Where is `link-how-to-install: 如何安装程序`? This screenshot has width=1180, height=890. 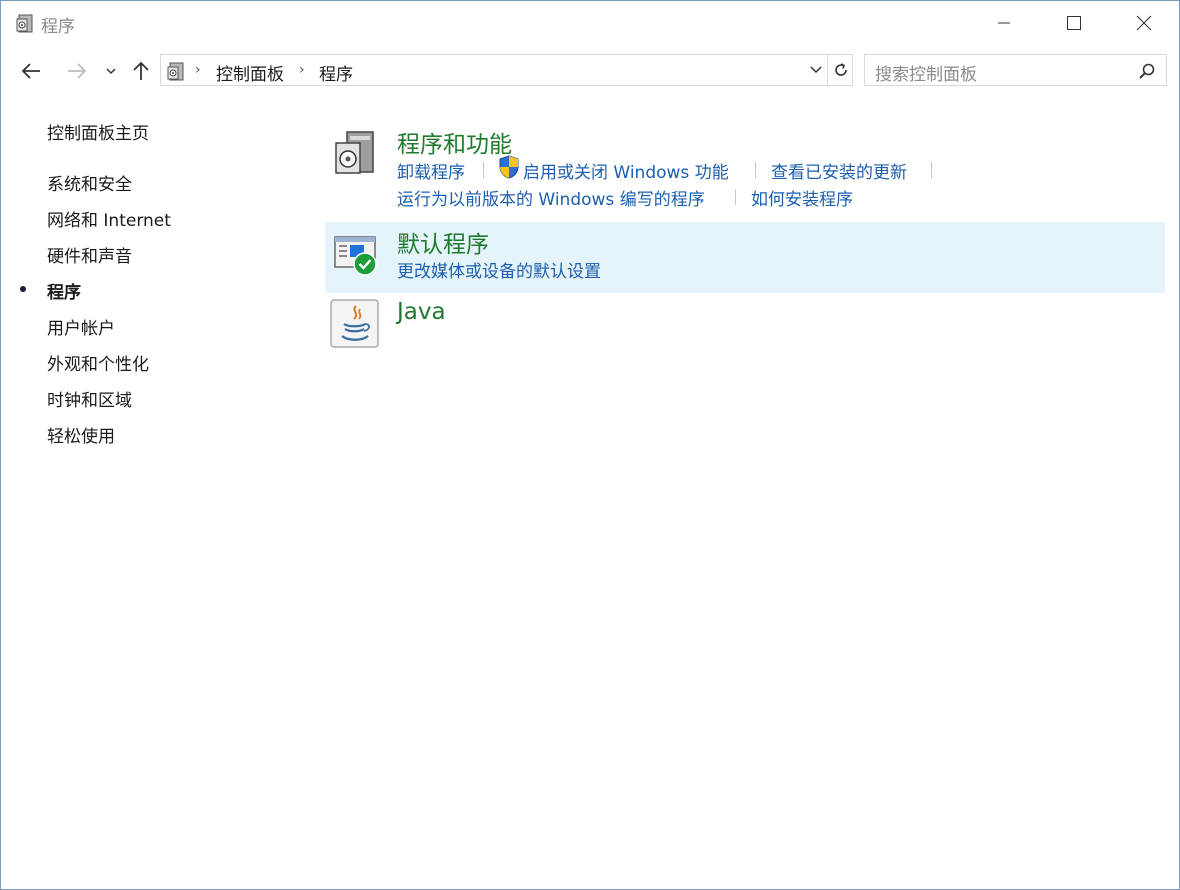 link-how-to-install: 如何安装程序 is located at coordinates (802, 197).